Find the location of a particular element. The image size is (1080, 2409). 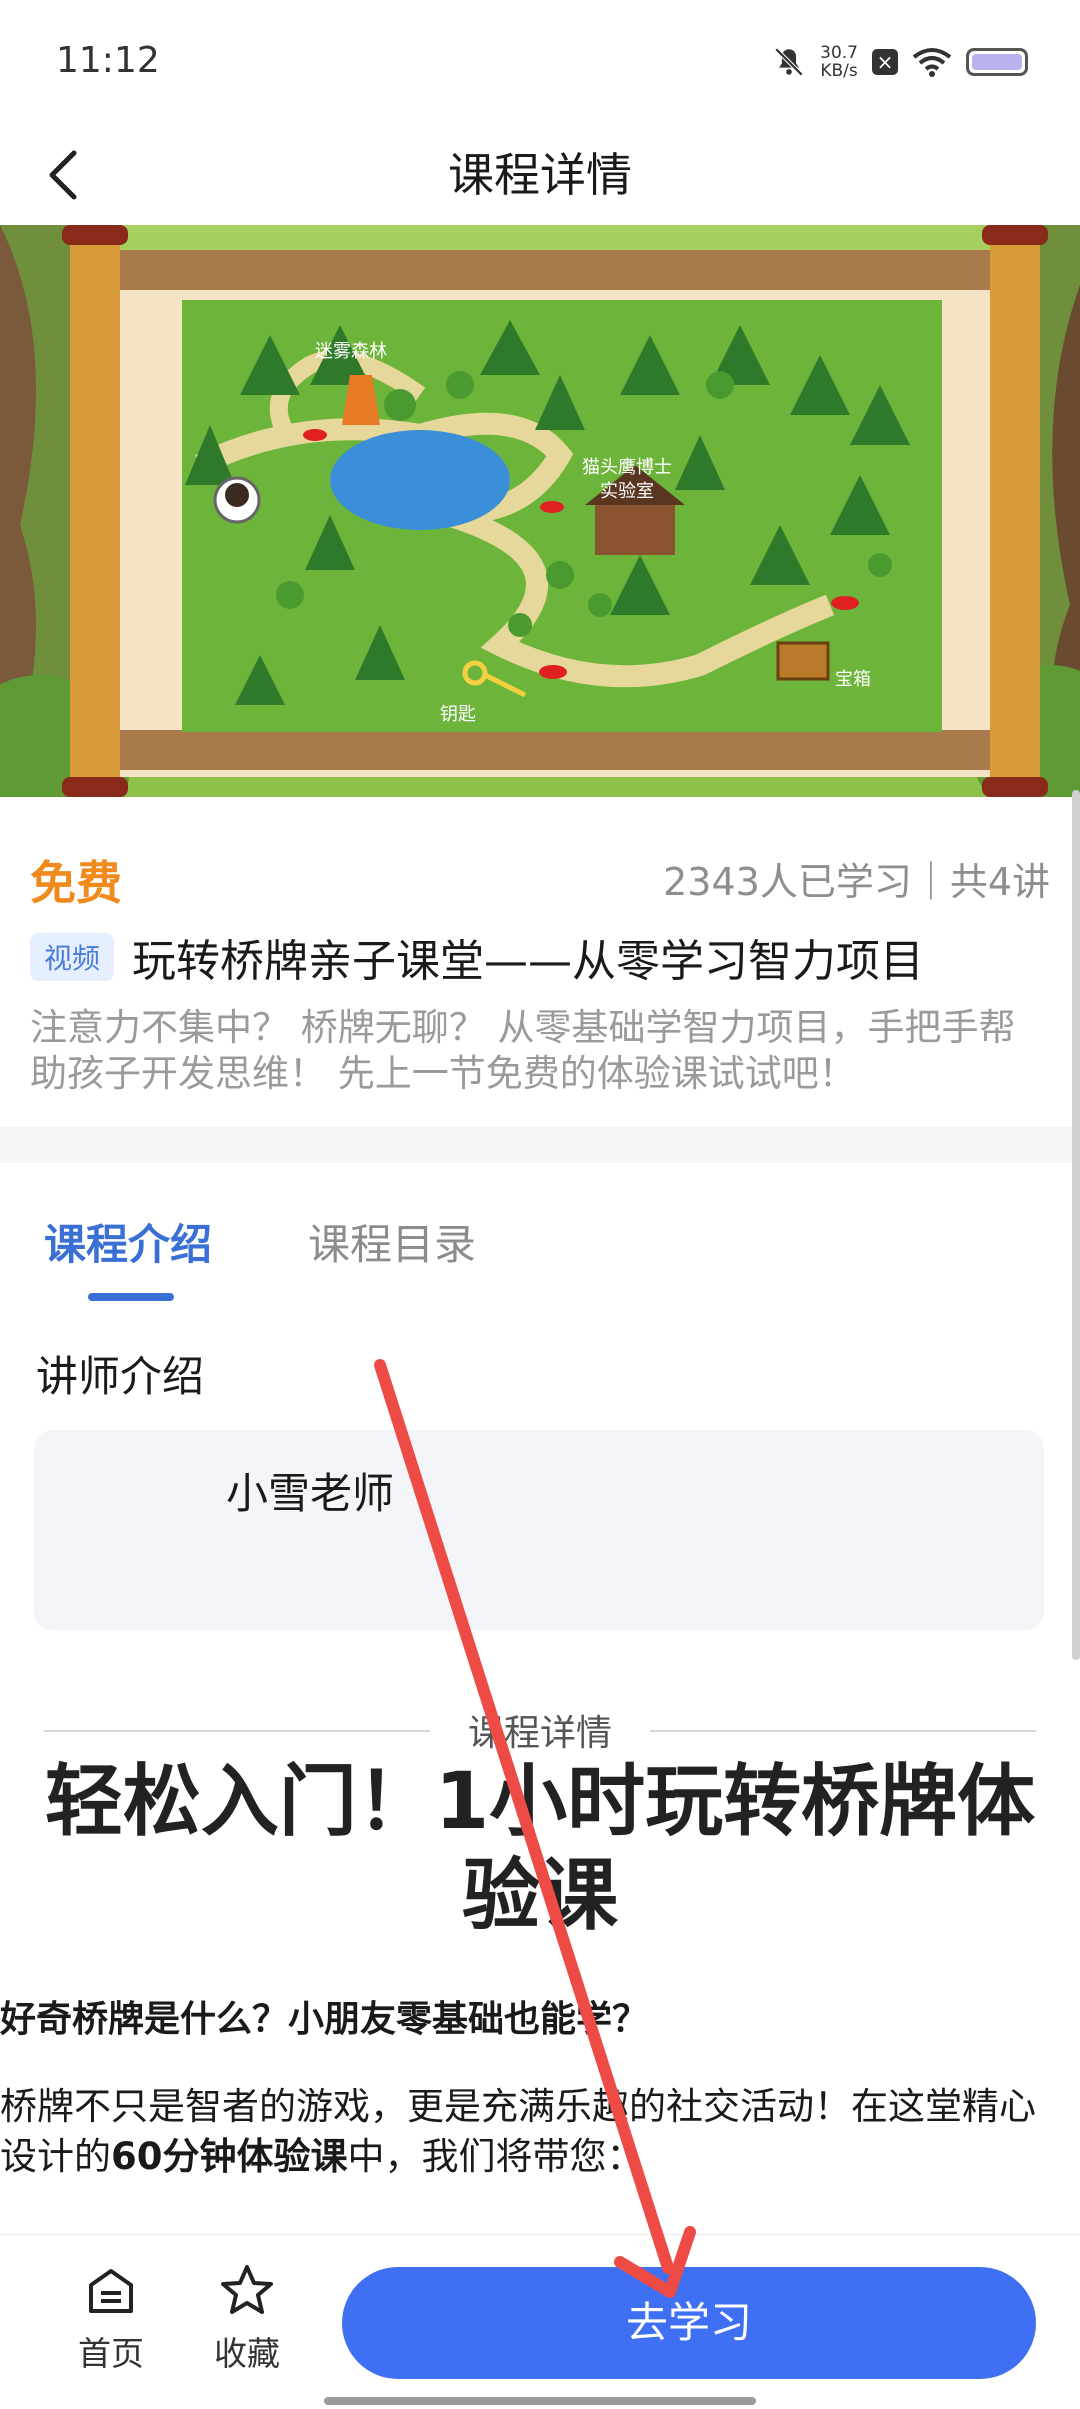

star-icon is located at coordinates (247, 2289).